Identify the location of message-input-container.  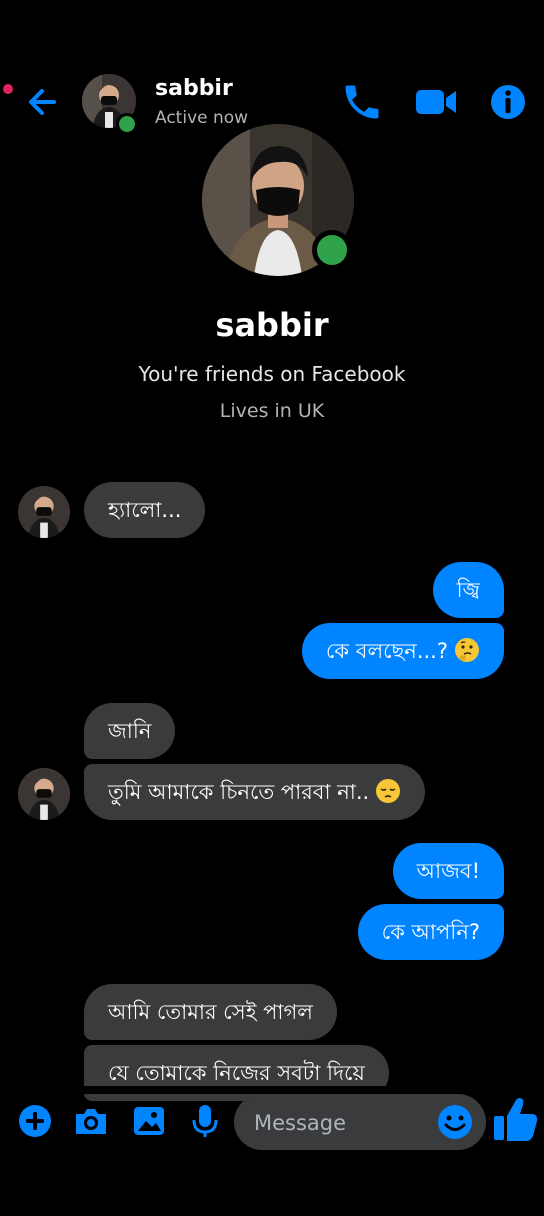
(360, 1123).